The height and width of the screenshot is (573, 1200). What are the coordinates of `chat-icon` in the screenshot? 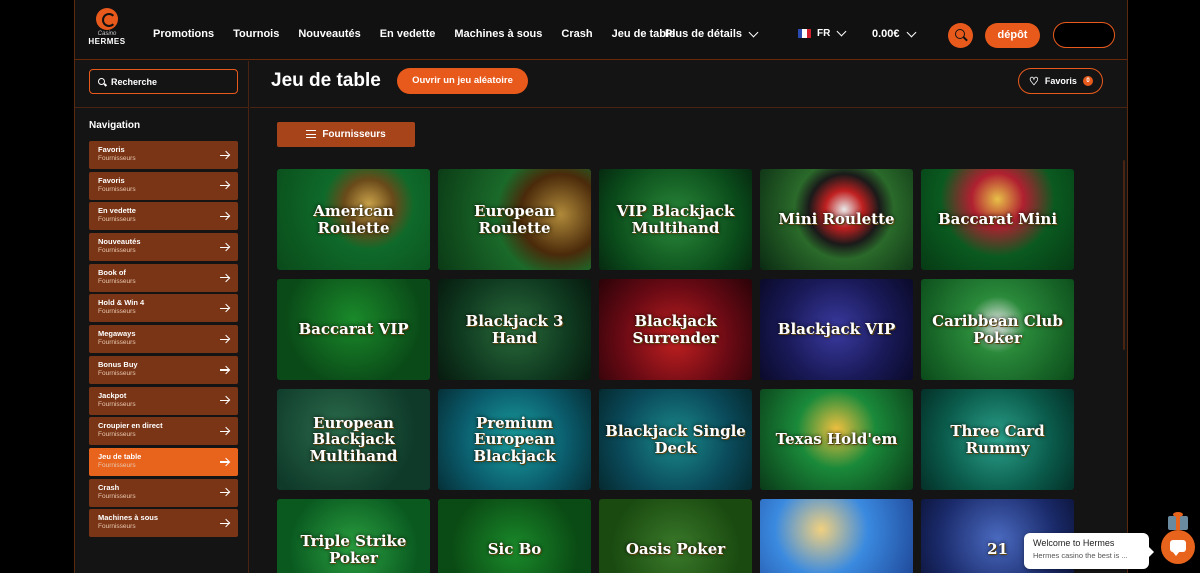 It's located at (1178, 547).